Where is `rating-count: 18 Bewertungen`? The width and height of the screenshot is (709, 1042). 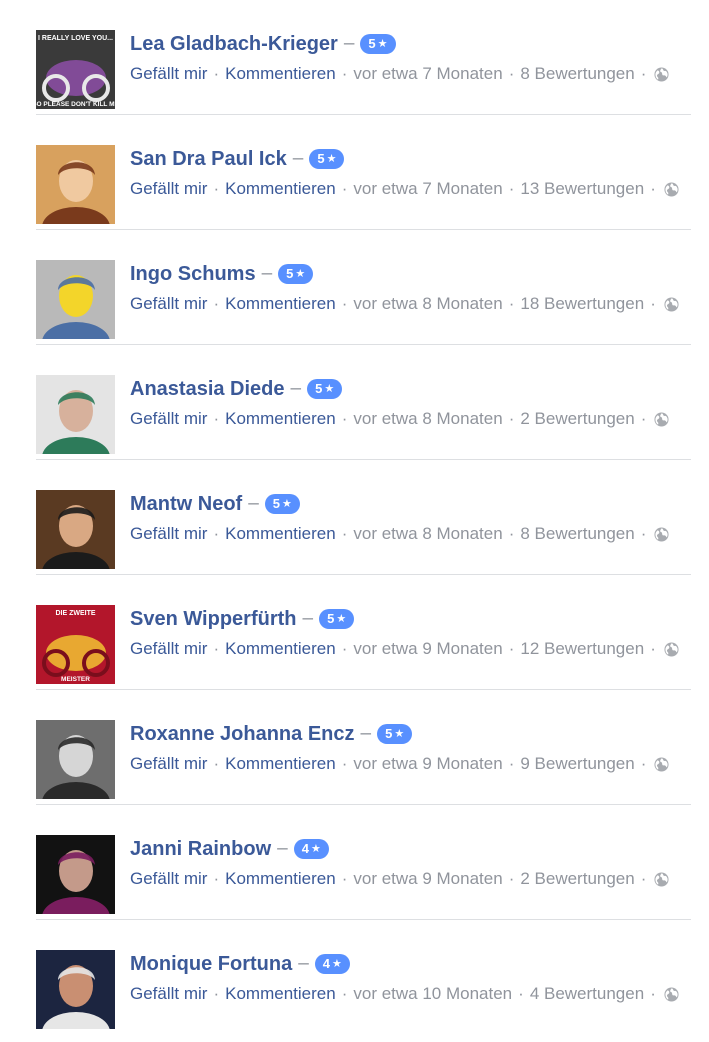 rating-count: 18 Bewertungen is located at coordinates (582, 304).